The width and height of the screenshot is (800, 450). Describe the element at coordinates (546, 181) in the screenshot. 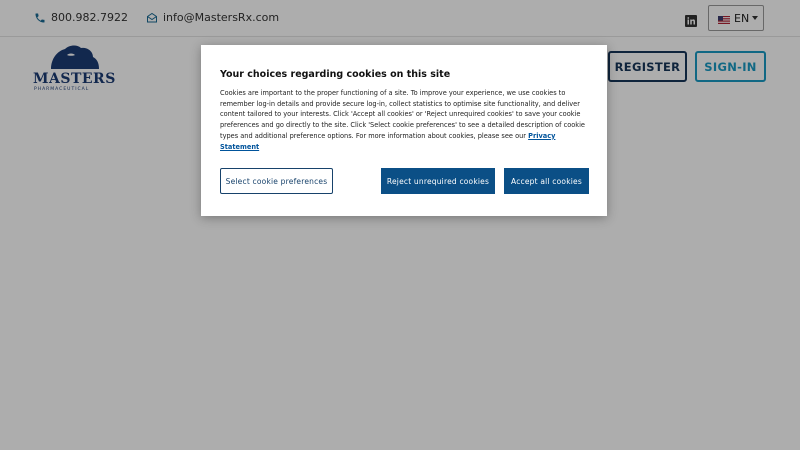

I see `accept-all-cookies-button: Accept all cookies` at that location.